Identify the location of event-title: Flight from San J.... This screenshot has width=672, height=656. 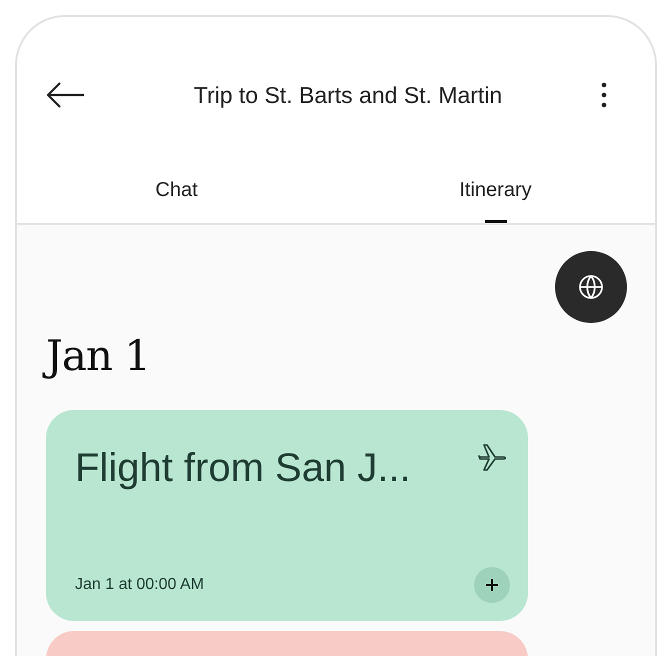
(243, 468).